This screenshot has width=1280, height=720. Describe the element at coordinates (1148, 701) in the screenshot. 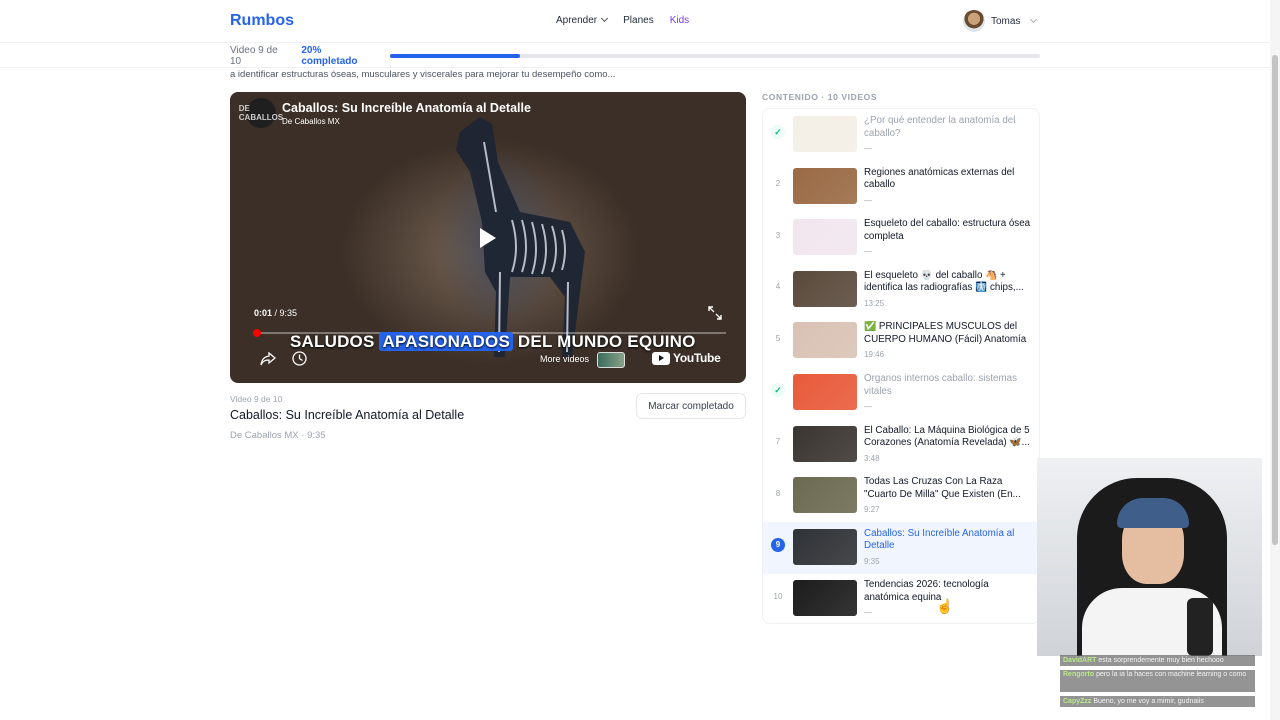

I see `chat-text: Bueno, yo me voy a mimir, gudnaiis` at that location.